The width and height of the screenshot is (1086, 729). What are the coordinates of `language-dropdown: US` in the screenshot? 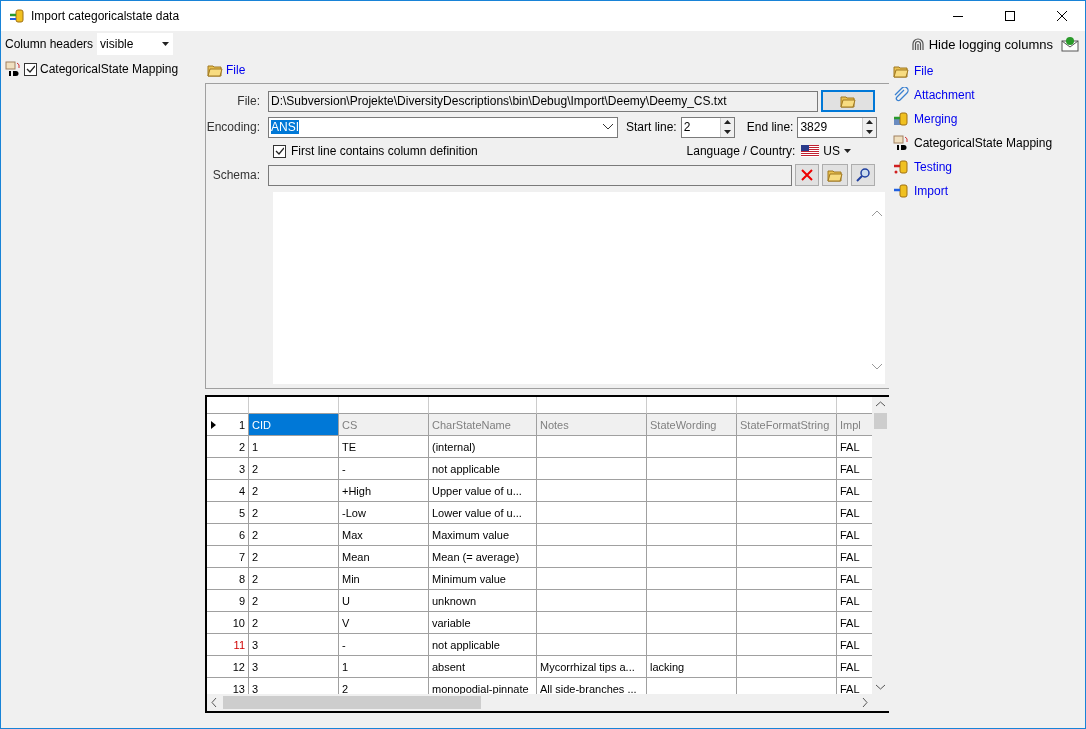 It's located at (831, 151).